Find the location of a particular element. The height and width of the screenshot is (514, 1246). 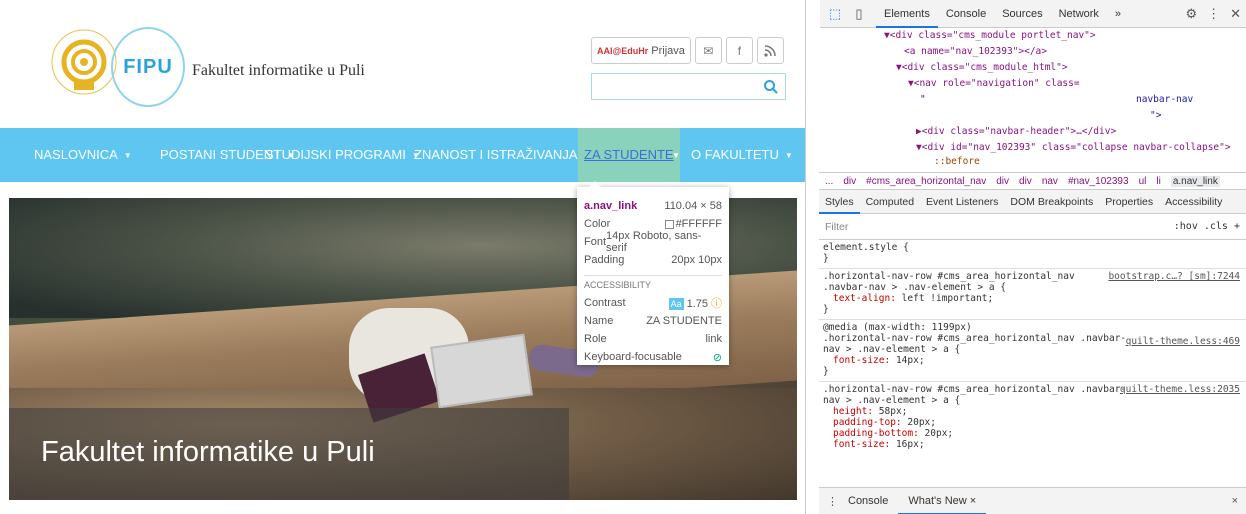

nav-item-naslovnica: NASLOVNICA ▼ is located at coordinates (83, 155).